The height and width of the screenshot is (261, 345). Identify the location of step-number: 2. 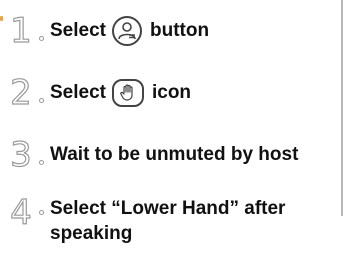
(21, 93).